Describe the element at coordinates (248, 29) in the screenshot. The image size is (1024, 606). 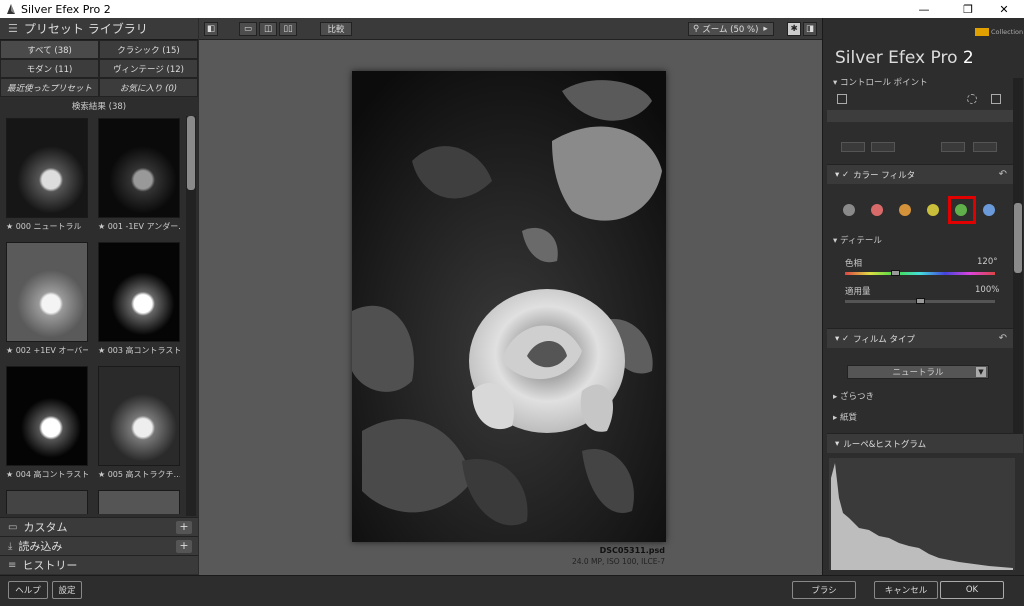
I see `single-view-icon: ▭` at that location.